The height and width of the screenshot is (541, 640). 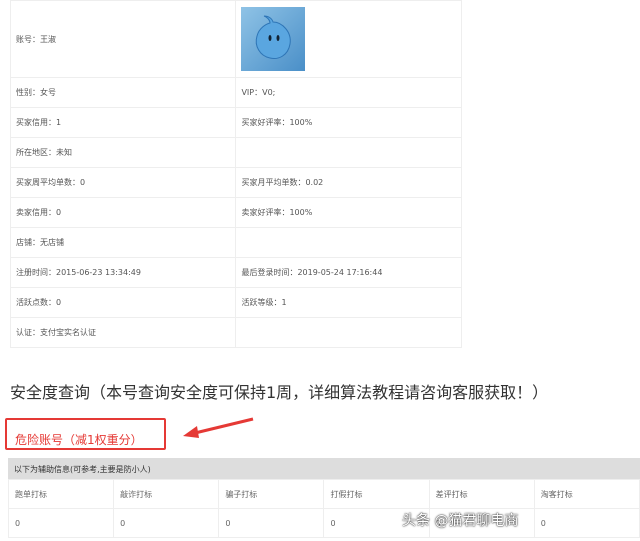 I want to click on buyer-monthly: 买家月平均单数：0.02, so click(x=348, y=182).